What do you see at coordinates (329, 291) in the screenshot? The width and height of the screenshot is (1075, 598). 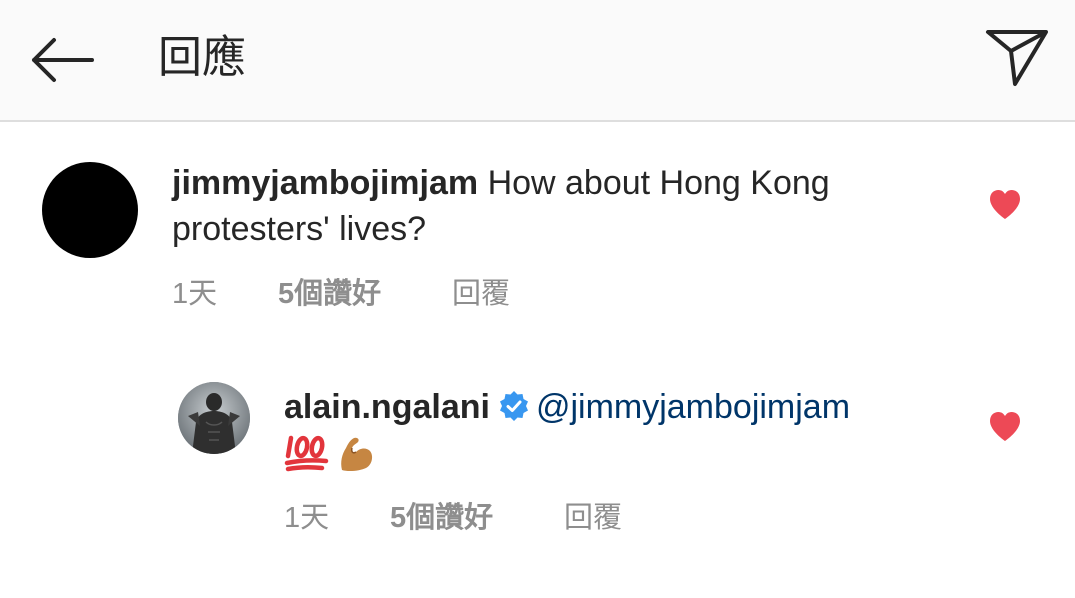 I see `comment-likes: 5個讚好` at bounding box center [329, 291].